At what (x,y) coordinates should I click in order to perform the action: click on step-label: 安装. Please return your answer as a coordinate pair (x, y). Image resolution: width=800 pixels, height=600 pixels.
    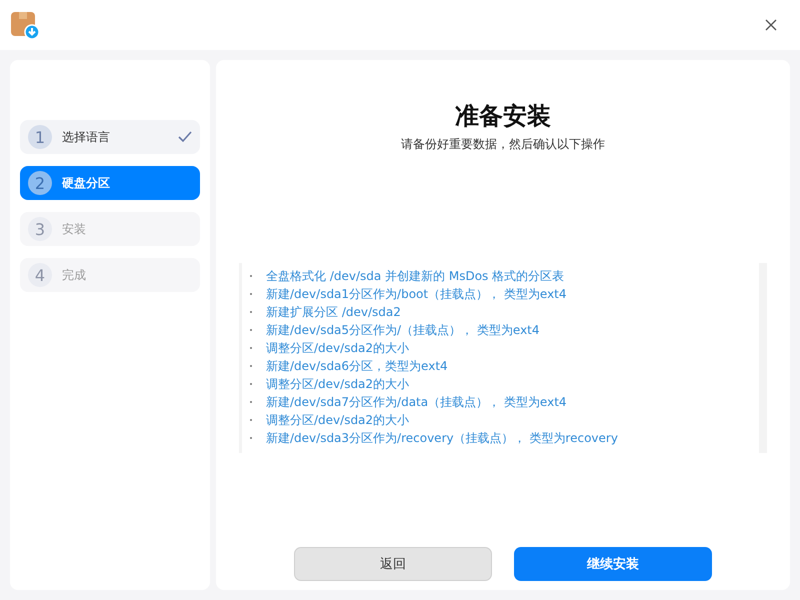
    Looking at the image, I should click on (74, 229).